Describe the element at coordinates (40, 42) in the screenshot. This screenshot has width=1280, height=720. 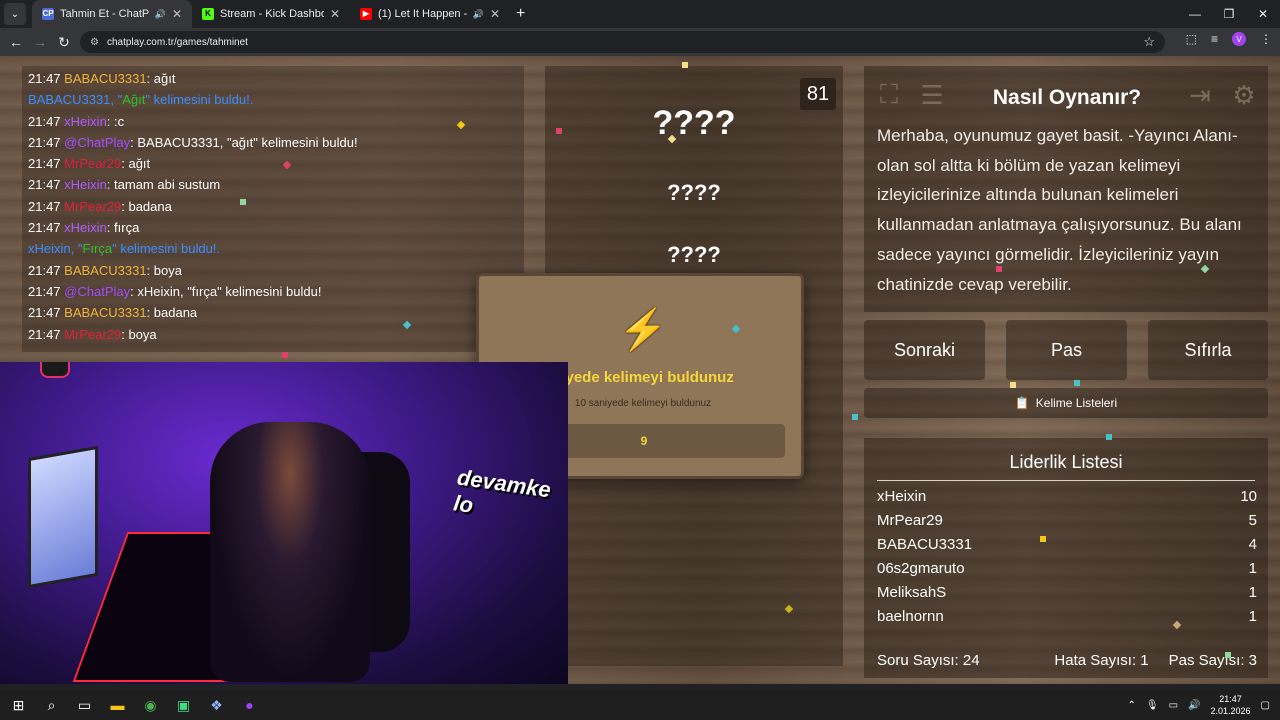
I see `forward-icon: →` at that location.